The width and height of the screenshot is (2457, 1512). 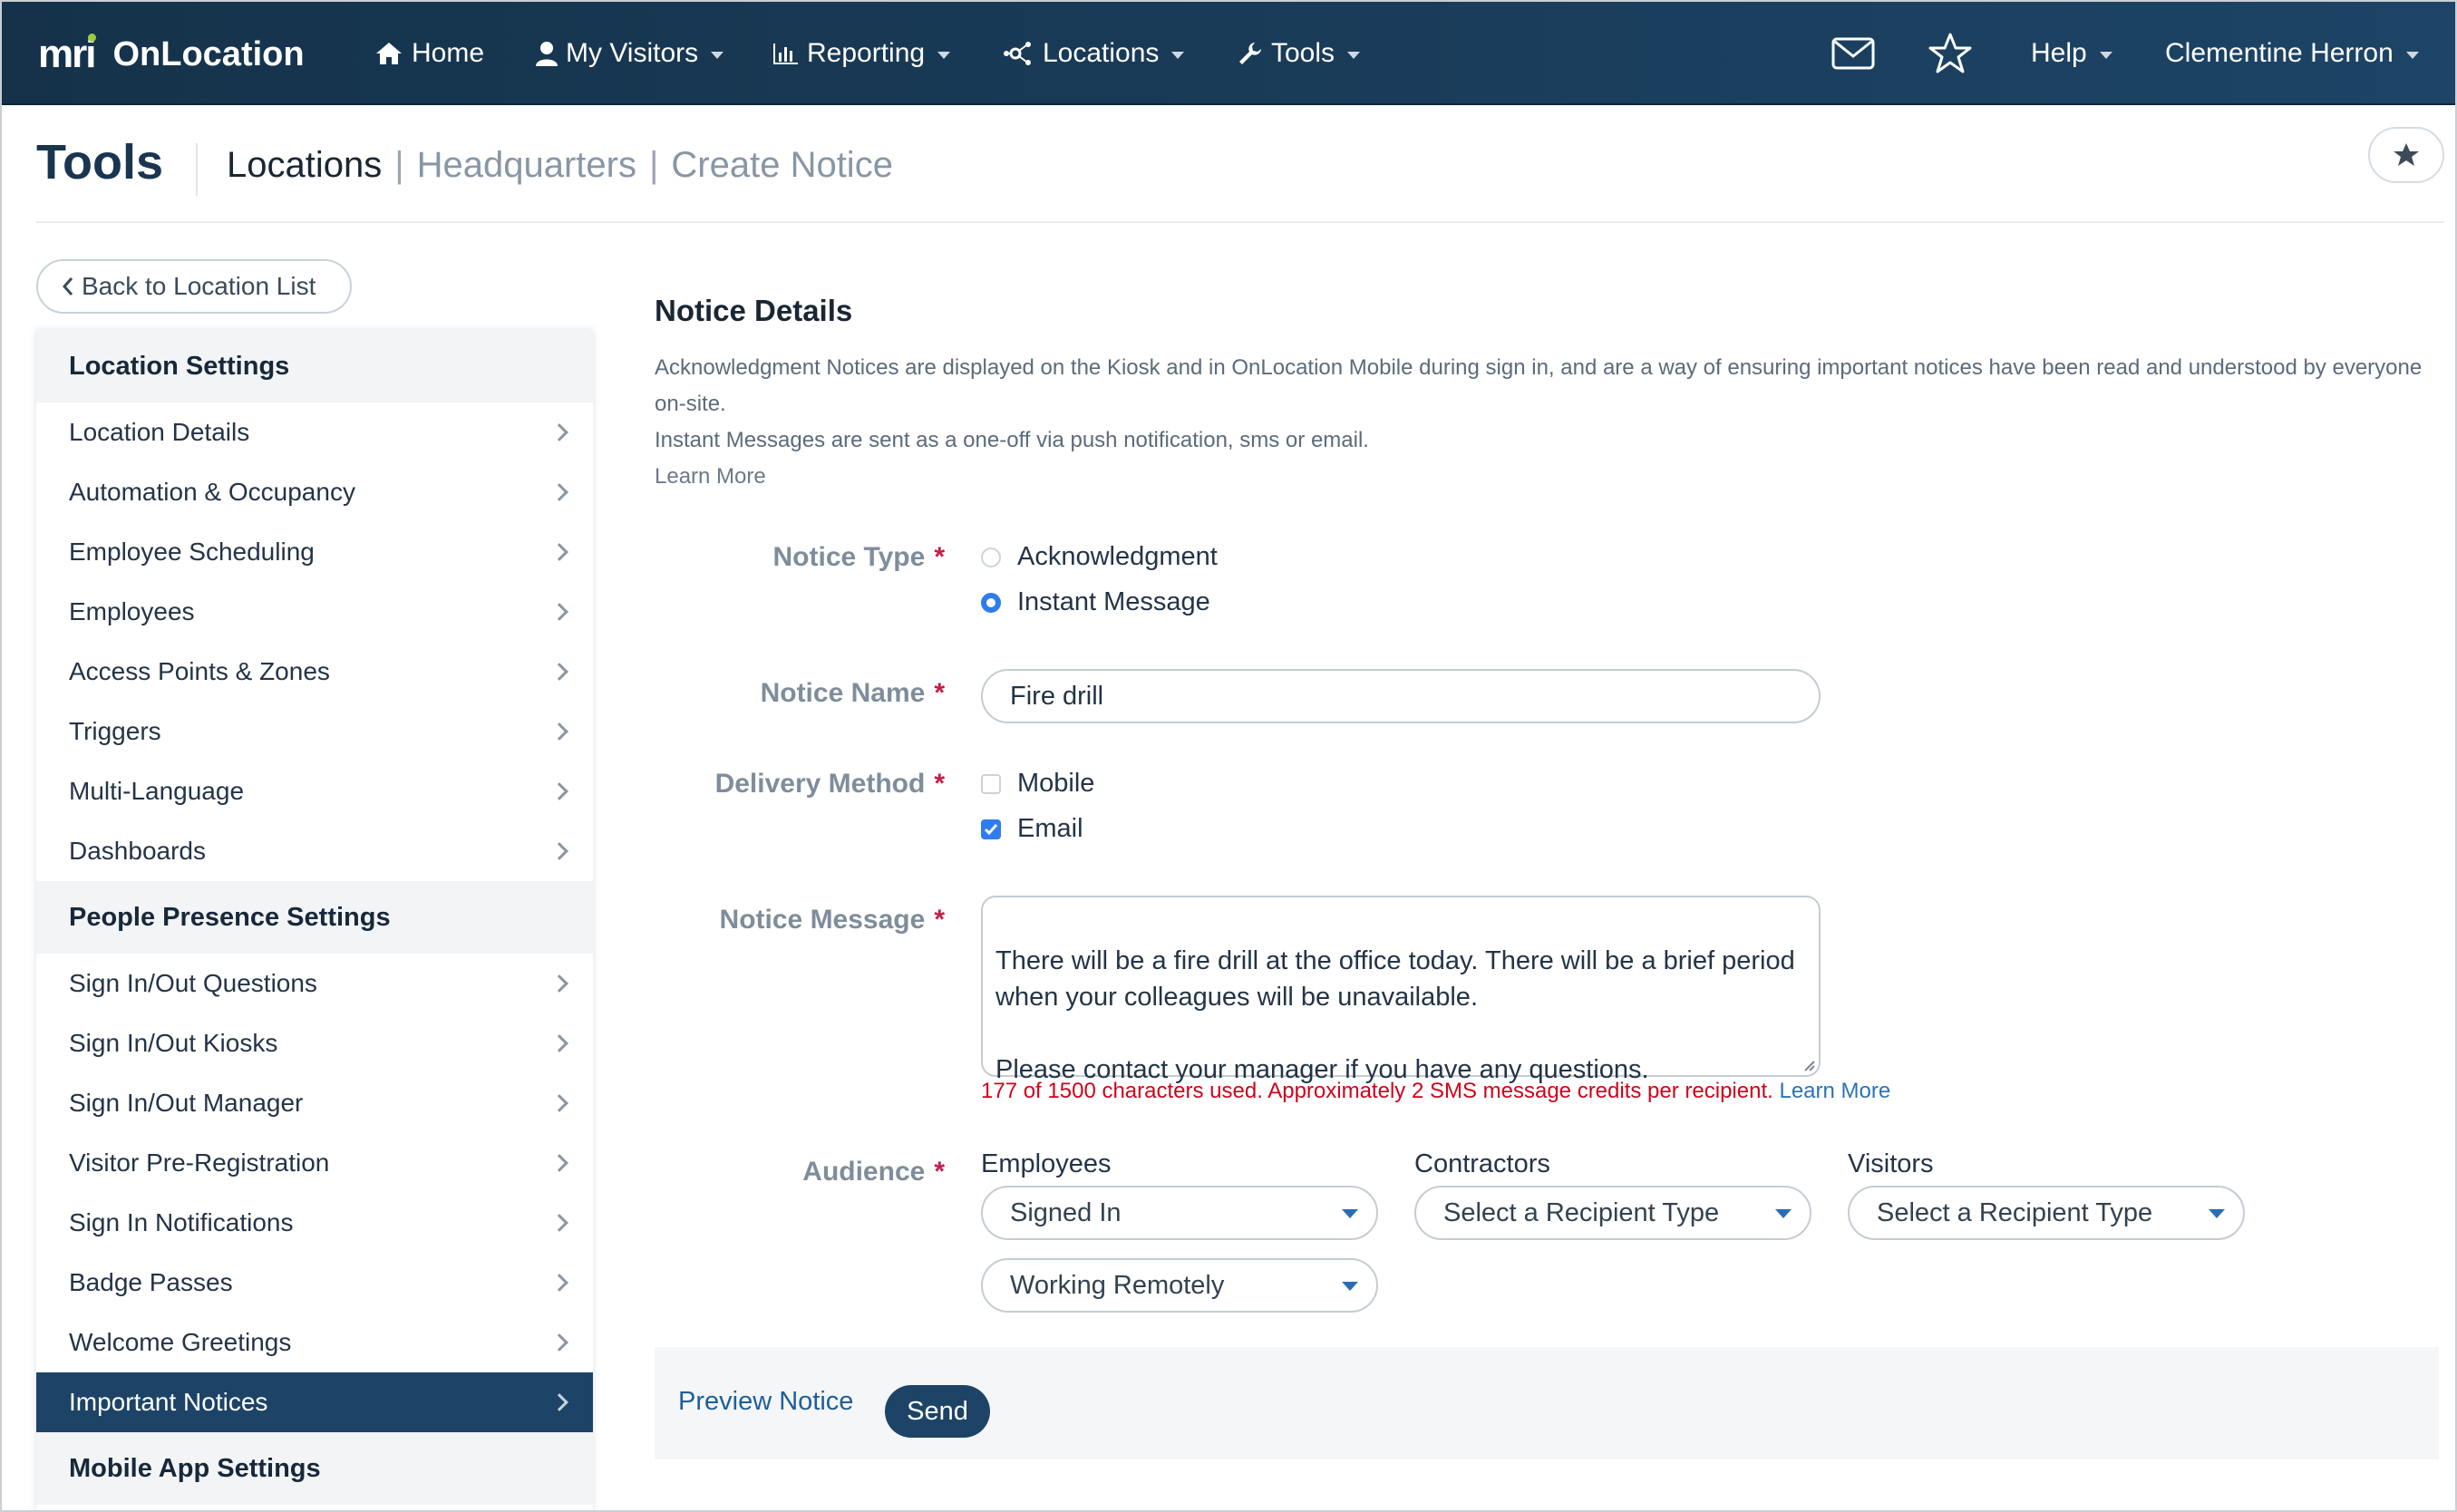 What do you see at coordinates (99, 162) in the screenshot?
I see `page-title: Tools` at bounding box center [99, 162].